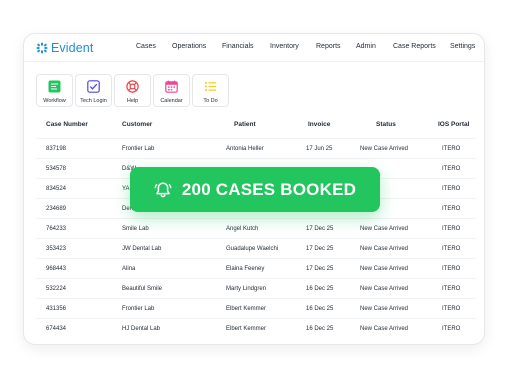 Image resolution: width=507 pixels, height=380 pixels. I want to click on column-customer: Customer, so click(137, 124).